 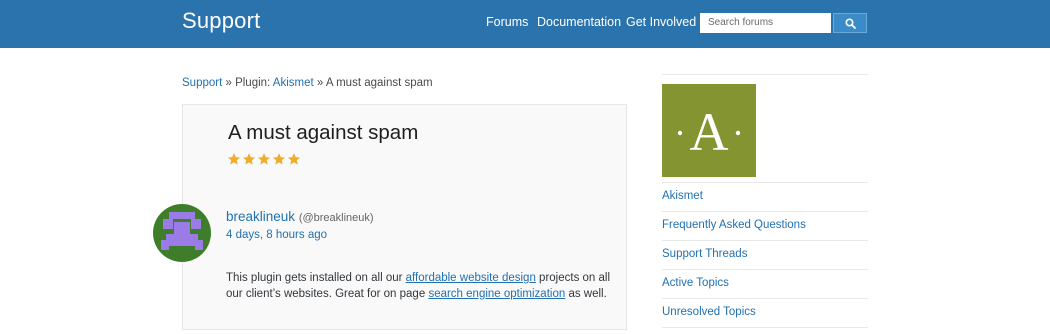 What do you see at coordinates (579, 22) in the screenshot?
I see `nav-documentation: Documentation` at bounding box center [579, 22].